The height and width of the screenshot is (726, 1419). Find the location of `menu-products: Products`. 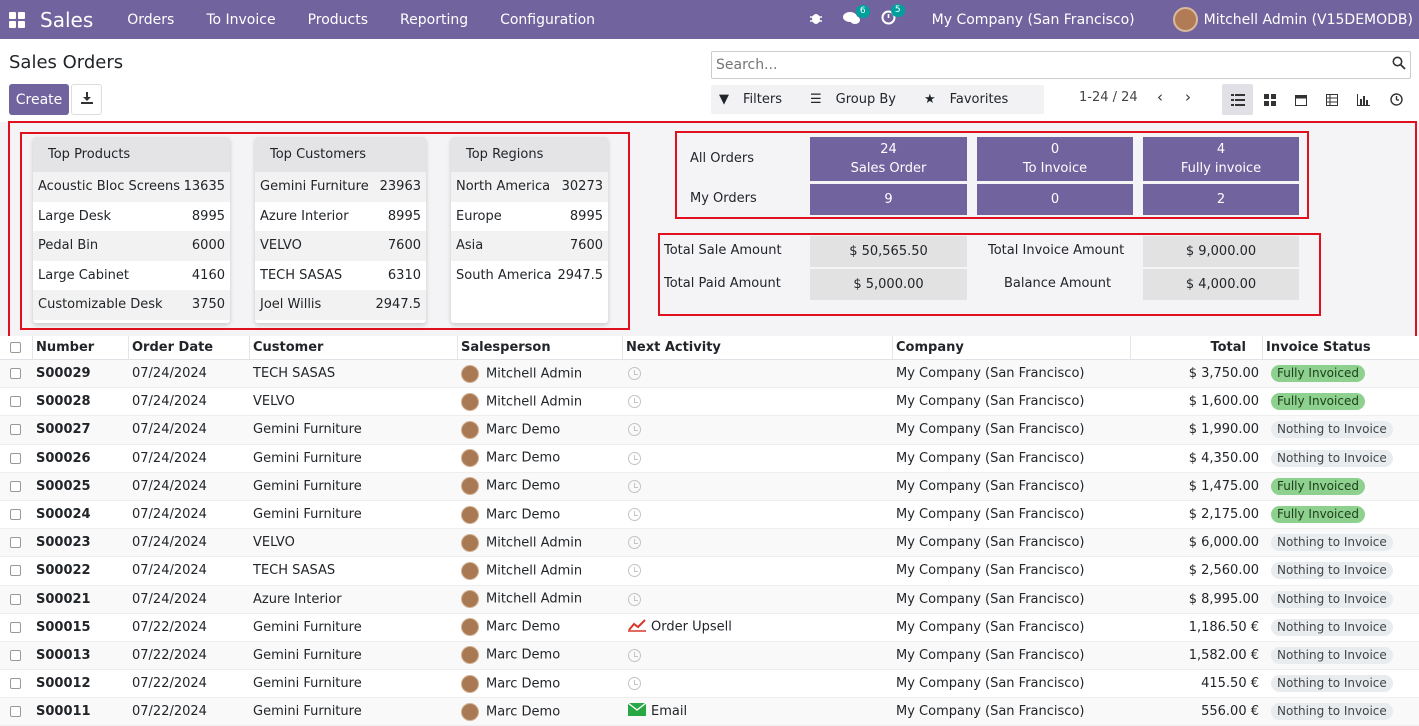

menu-products: Products is located at coordinates (338, 20).